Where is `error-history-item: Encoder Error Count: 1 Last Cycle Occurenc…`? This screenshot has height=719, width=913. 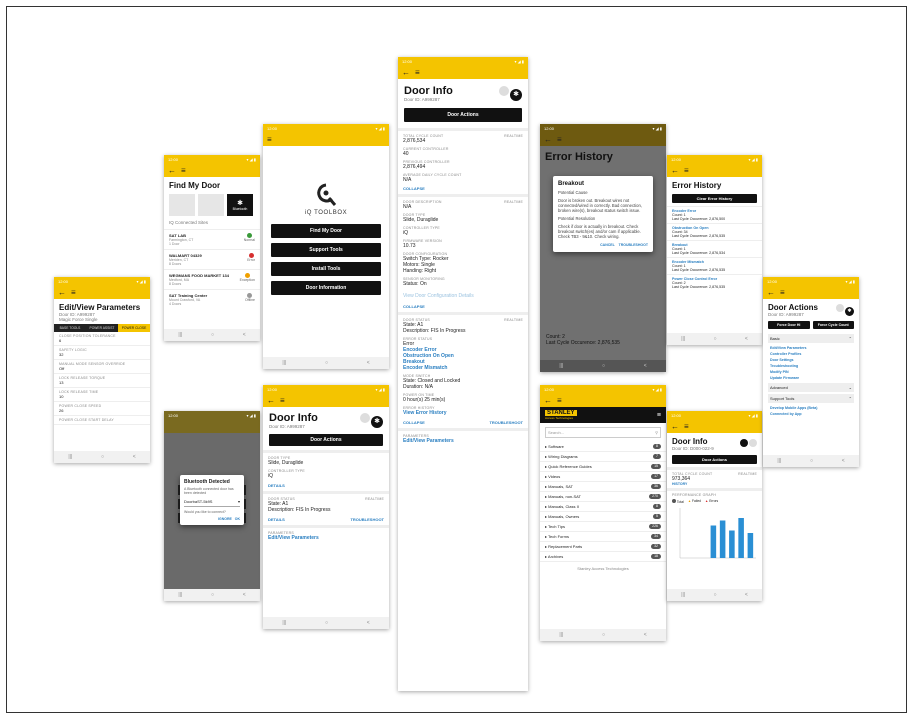 error-history-item: Encoder Error Count: 1 Last Cycle Occurenc… is located at coordinates (714, 214).